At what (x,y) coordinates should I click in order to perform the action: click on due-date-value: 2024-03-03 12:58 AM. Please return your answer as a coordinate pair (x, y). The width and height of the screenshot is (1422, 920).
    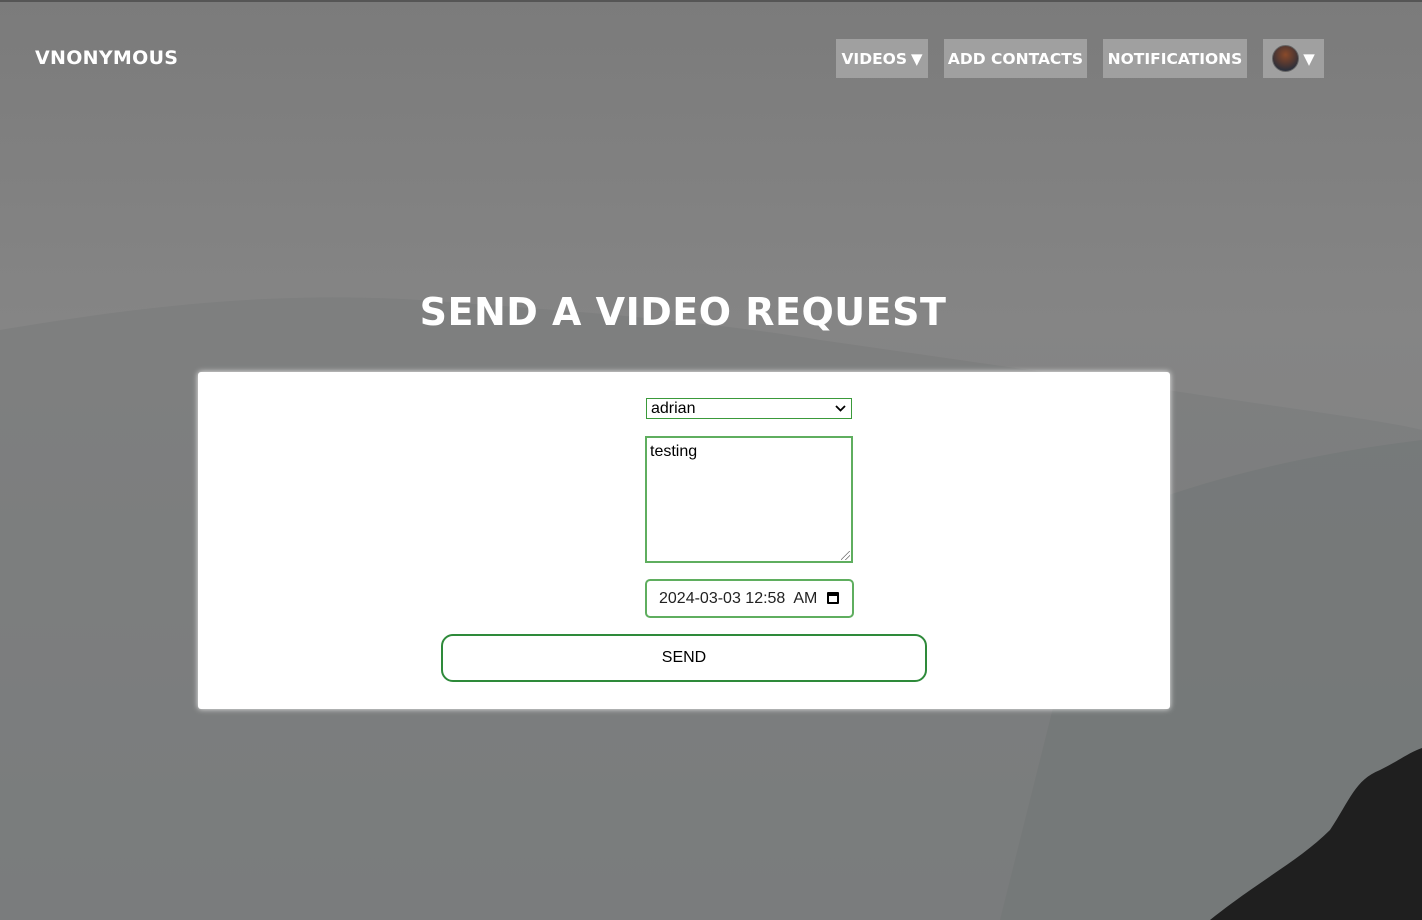
    Looking at the image, I should click on (738, 598).